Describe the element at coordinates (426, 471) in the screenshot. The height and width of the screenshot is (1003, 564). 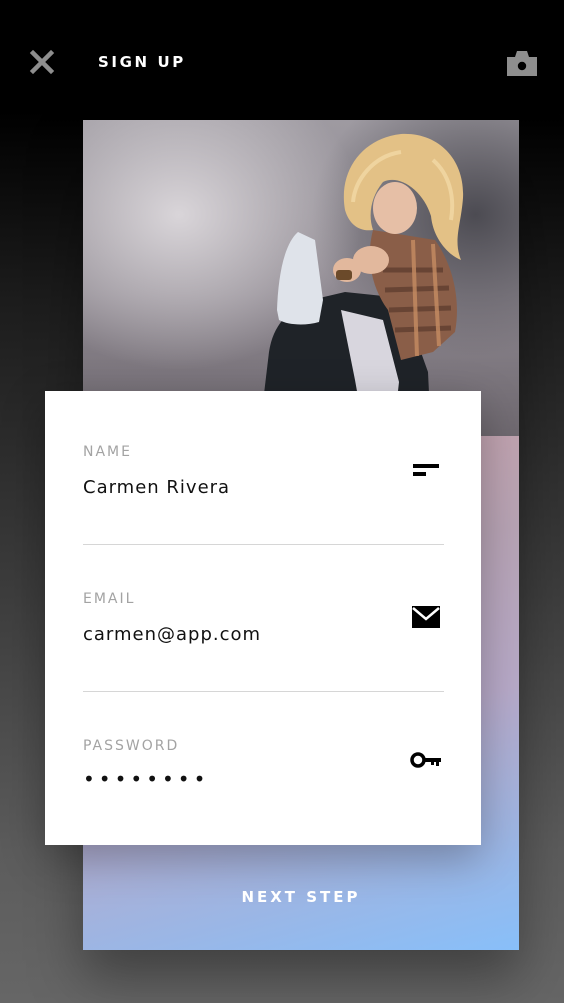
I see `text-lines-icon` at that location.